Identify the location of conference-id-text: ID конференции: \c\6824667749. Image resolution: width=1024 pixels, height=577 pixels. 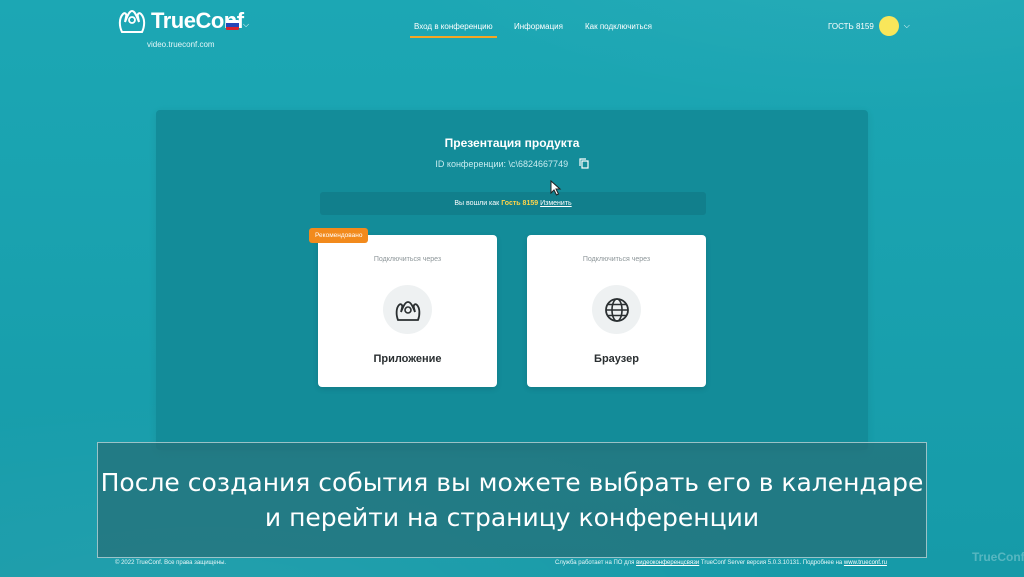
(502, 164).